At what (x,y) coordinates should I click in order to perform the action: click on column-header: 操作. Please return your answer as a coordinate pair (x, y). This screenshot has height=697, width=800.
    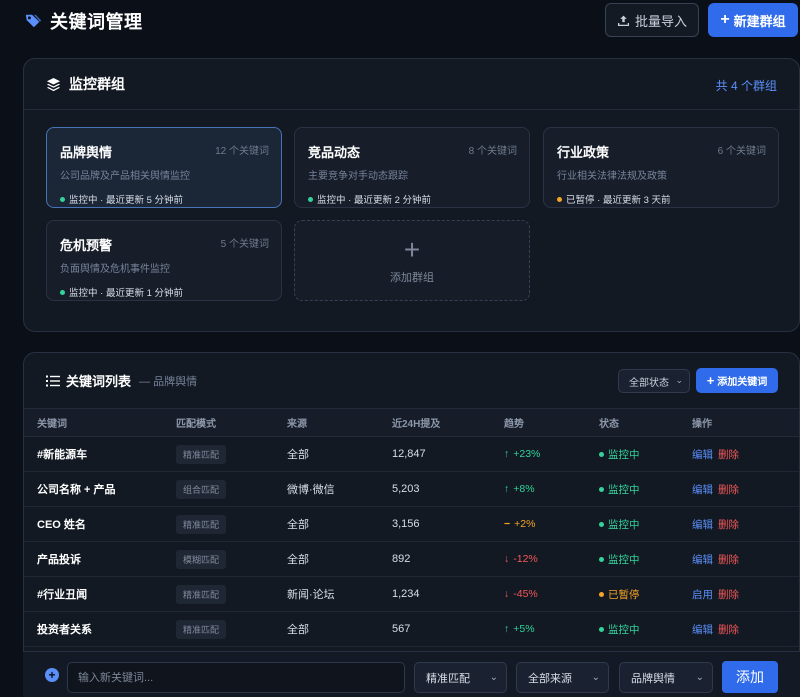
    Looking at the image, I should click on (745, 422).